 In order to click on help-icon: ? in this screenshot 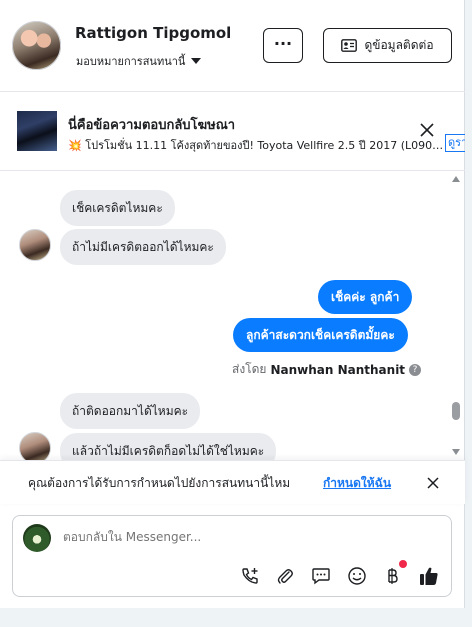, I will do `click(415, 369)`.